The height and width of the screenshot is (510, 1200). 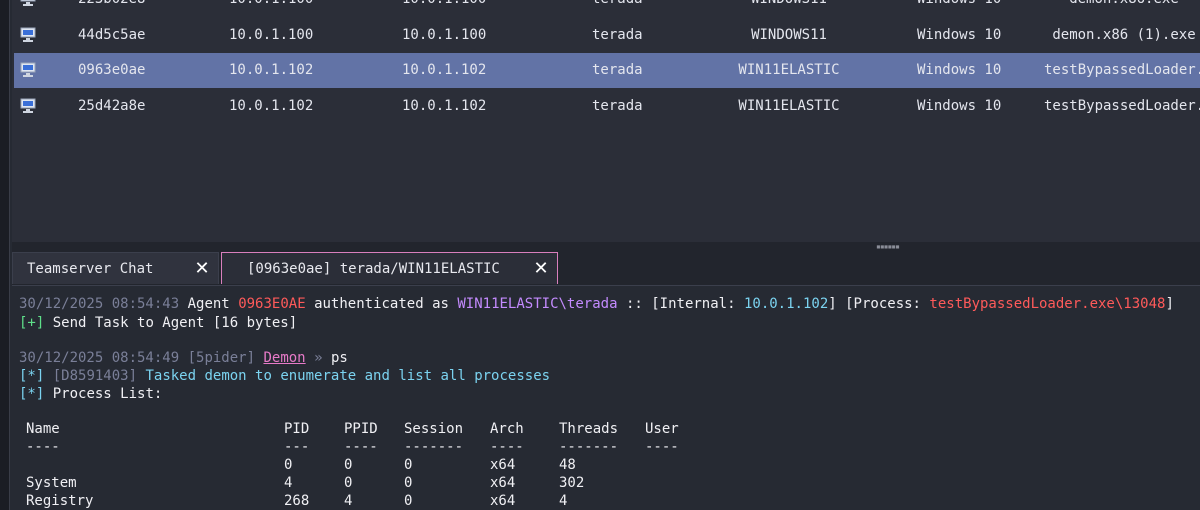 What do you see at coordinates (381, 304) in the screenshot?
I see `auth-text: authenticated as` at bounding box center [381, 304].